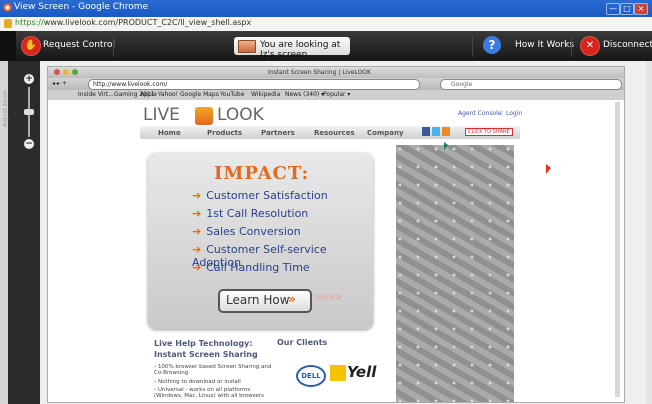  What do you see at coordinates (29, 79) in the screenshot?
I see `zoom-in-button: +` at bounding box center [29, 79].